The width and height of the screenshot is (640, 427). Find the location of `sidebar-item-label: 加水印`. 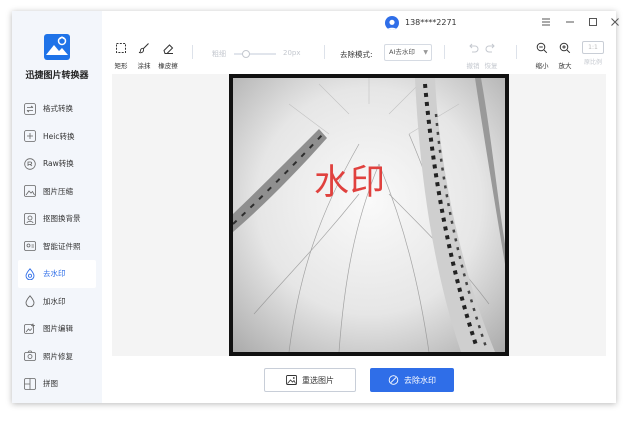

sidebar-item-label: 加水印 is located at coordinates (54, 301).